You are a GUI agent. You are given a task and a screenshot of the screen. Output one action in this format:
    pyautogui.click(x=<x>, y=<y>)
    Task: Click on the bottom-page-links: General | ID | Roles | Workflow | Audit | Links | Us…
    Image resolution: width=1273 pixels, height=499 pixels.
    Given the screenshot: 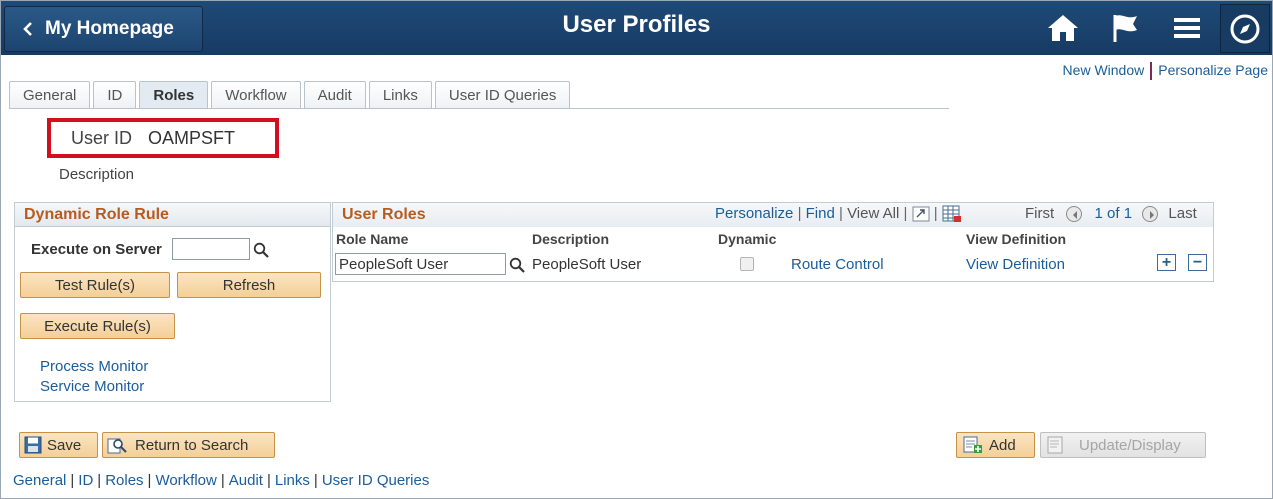 What is the action you would take?
    pyautogui.click(x=221, y=480)
    